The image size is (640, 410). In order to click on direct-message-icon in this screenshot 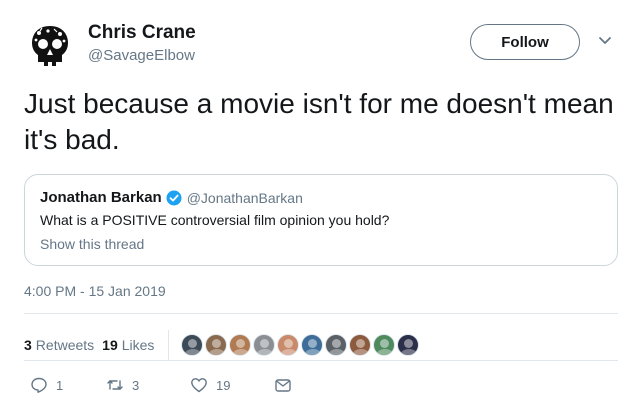, I will do `click(283, 385)`.